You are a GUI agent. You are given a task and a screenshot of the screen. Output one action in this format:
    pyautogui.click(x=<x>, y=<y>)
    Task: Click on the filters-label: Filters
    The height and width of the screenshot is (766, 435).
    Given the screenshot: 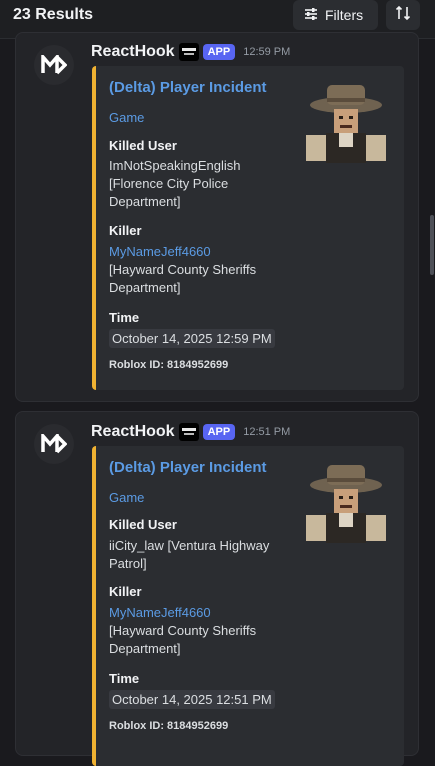 What is the action you would take?
    pyautogui.click(x=344, y=15)
    